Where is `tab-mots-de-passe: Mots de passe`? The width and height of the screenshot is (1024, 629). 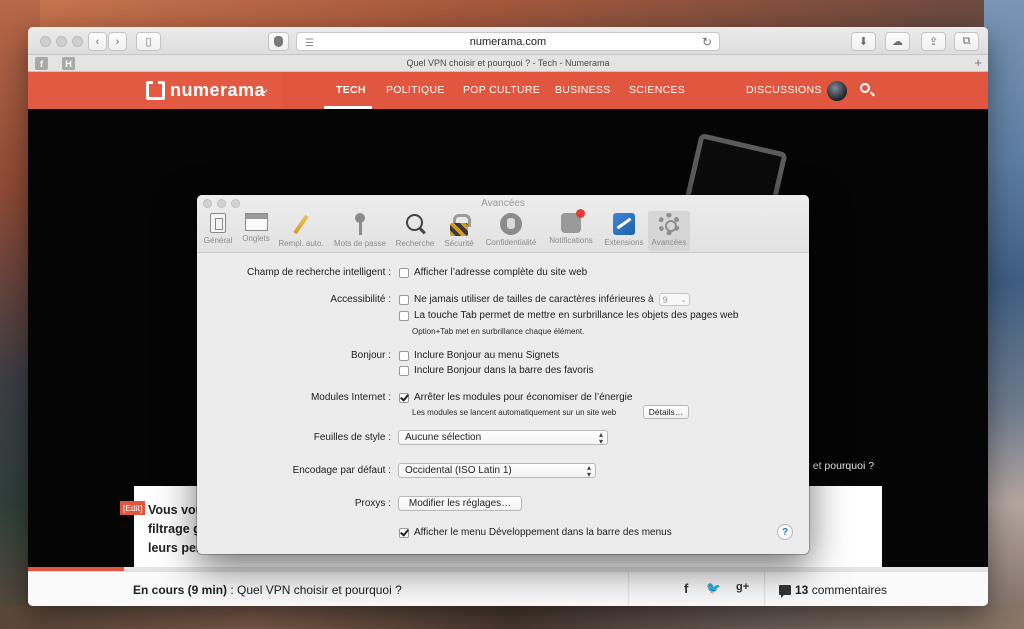
tab-mots-de-passe: Mots de passe is located at coordinates (360, 231).